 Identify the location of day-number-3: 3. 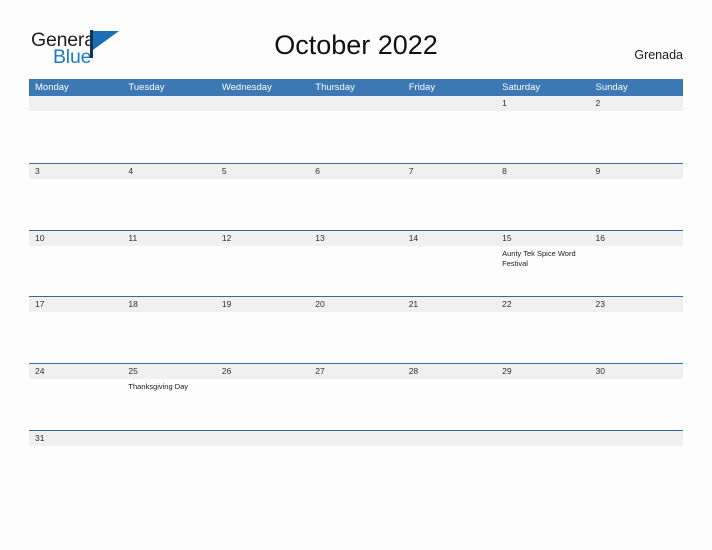
(75, 171).